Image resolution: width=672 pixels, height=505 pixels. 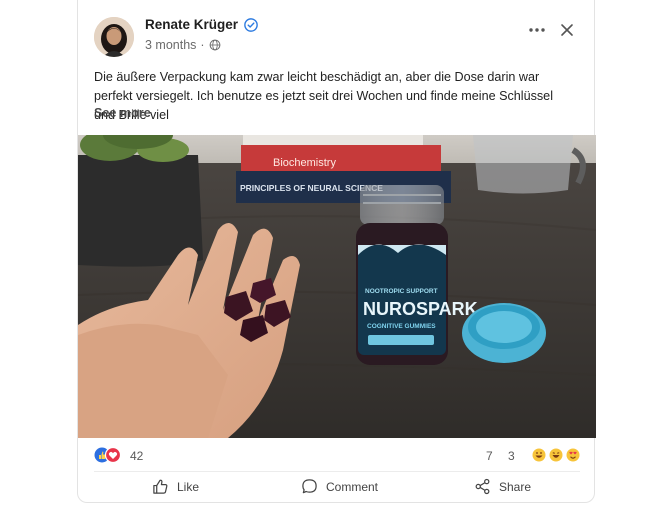 I want to click on share-button: Share, so click(x=502, y=486).